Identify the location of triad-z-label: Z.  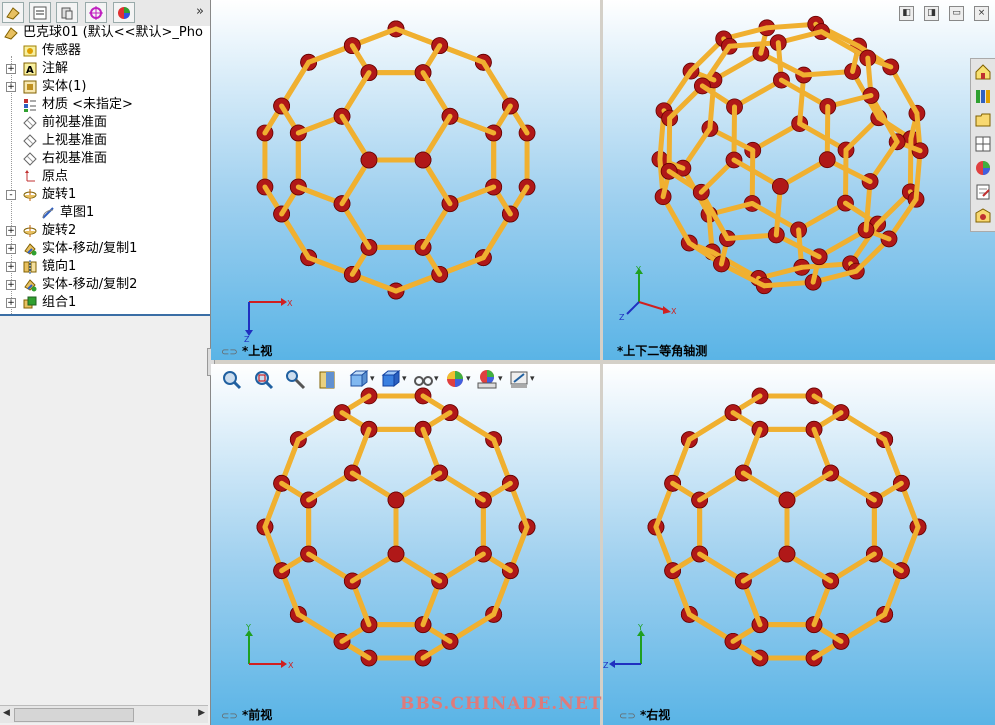
(622, 317).